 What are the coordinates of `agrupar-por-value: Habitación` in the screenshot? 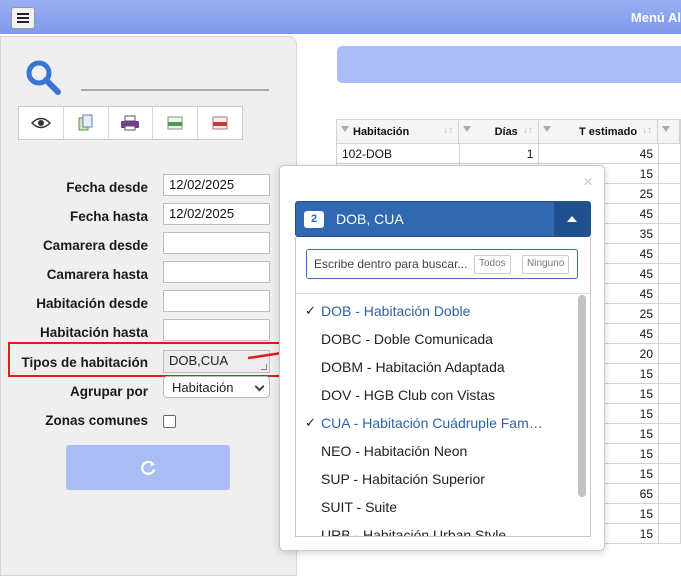 It's located at (203, 387).